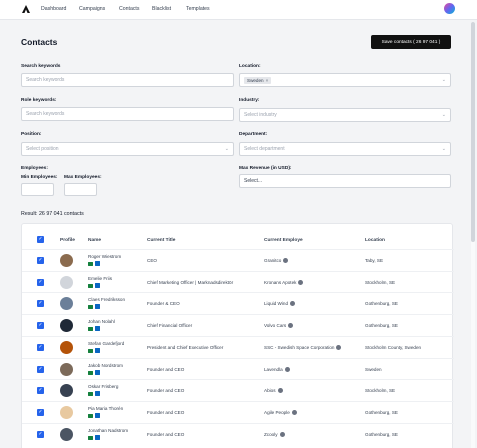 The height and width of the screenshot is (448, 477). What do you see at coordinates (270, 390) in the screenshot?
I see `employer-name: Abios` at bounding box center [270, 390].